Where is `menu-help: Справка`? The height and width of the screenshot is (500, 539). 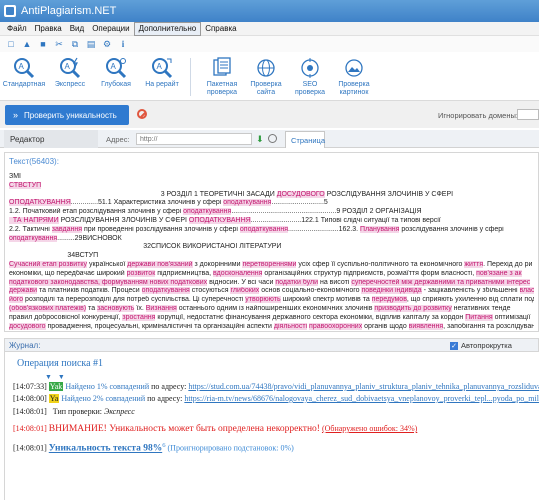 menu-help: Справка is located at coordinates (220, 29).